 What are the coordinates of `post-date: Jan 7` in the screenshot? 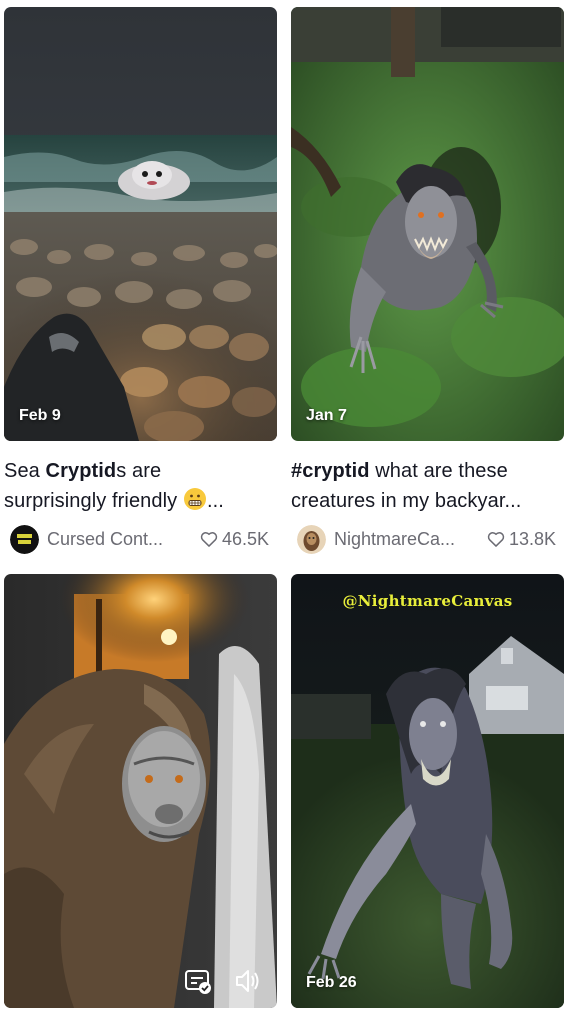 It's located at (326, 415).